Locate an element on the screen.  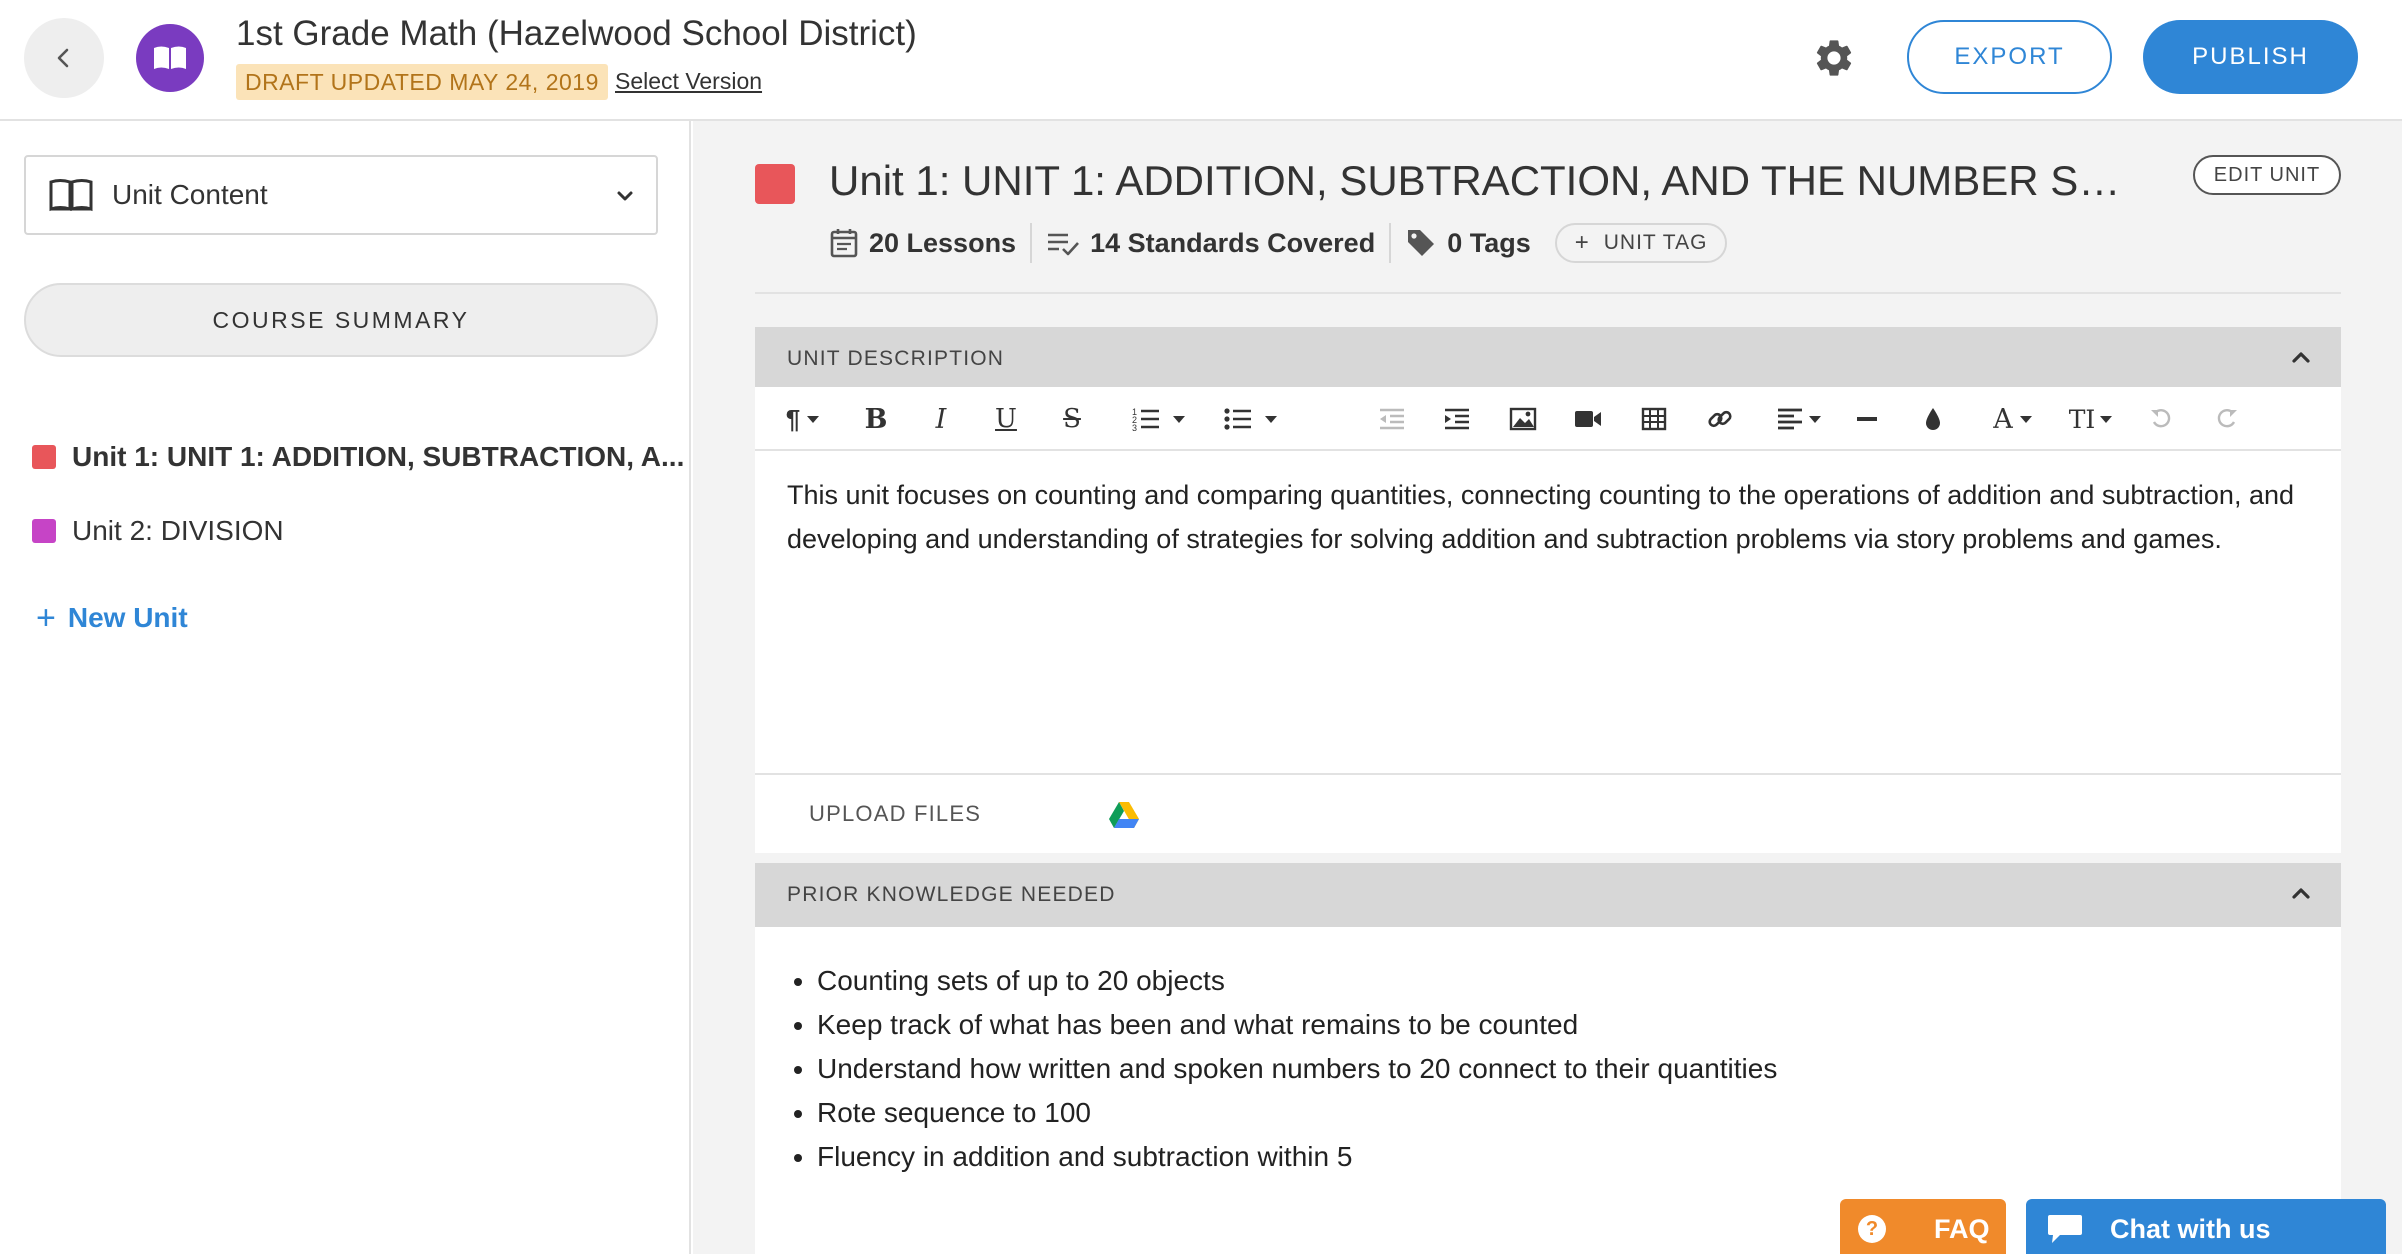
redo-button is located at coordinates (2227, 419).